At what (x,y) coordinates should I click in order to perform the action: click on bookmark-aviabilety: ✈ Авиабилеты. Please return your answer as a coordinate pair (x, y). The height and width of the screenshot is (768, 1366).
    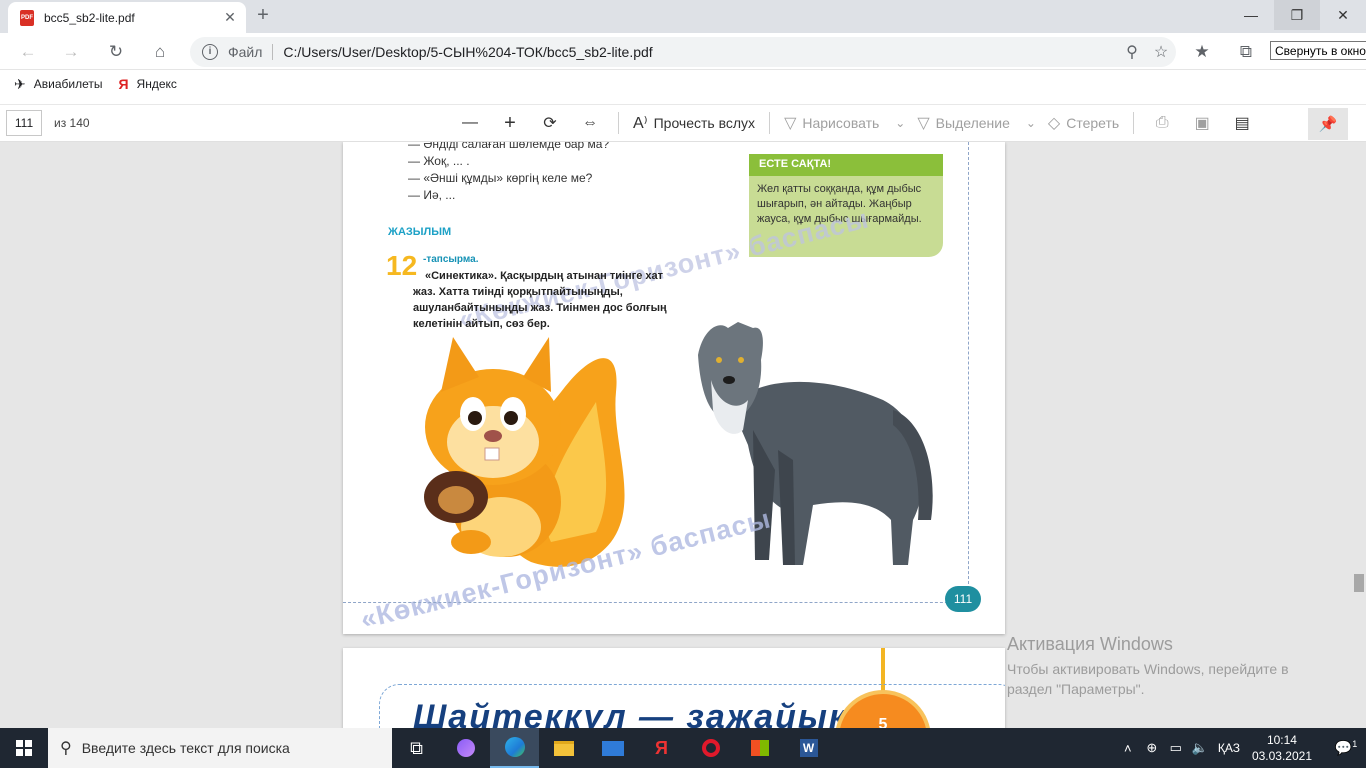
    Looking at the image, I should click on (58, 84).